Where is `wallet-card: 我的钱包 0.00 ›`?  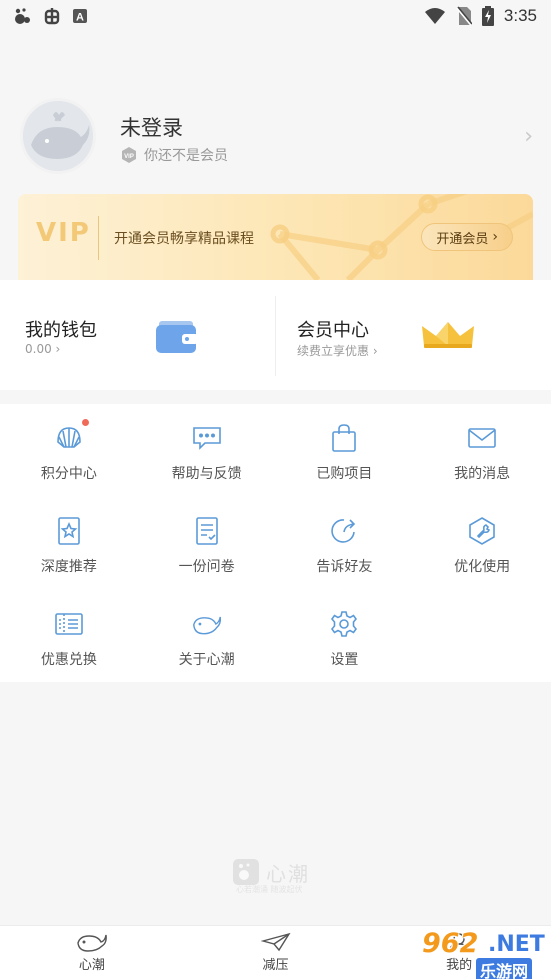 wallet-card: 我的钱包 0.00 › is located at coordinates (137, 335).